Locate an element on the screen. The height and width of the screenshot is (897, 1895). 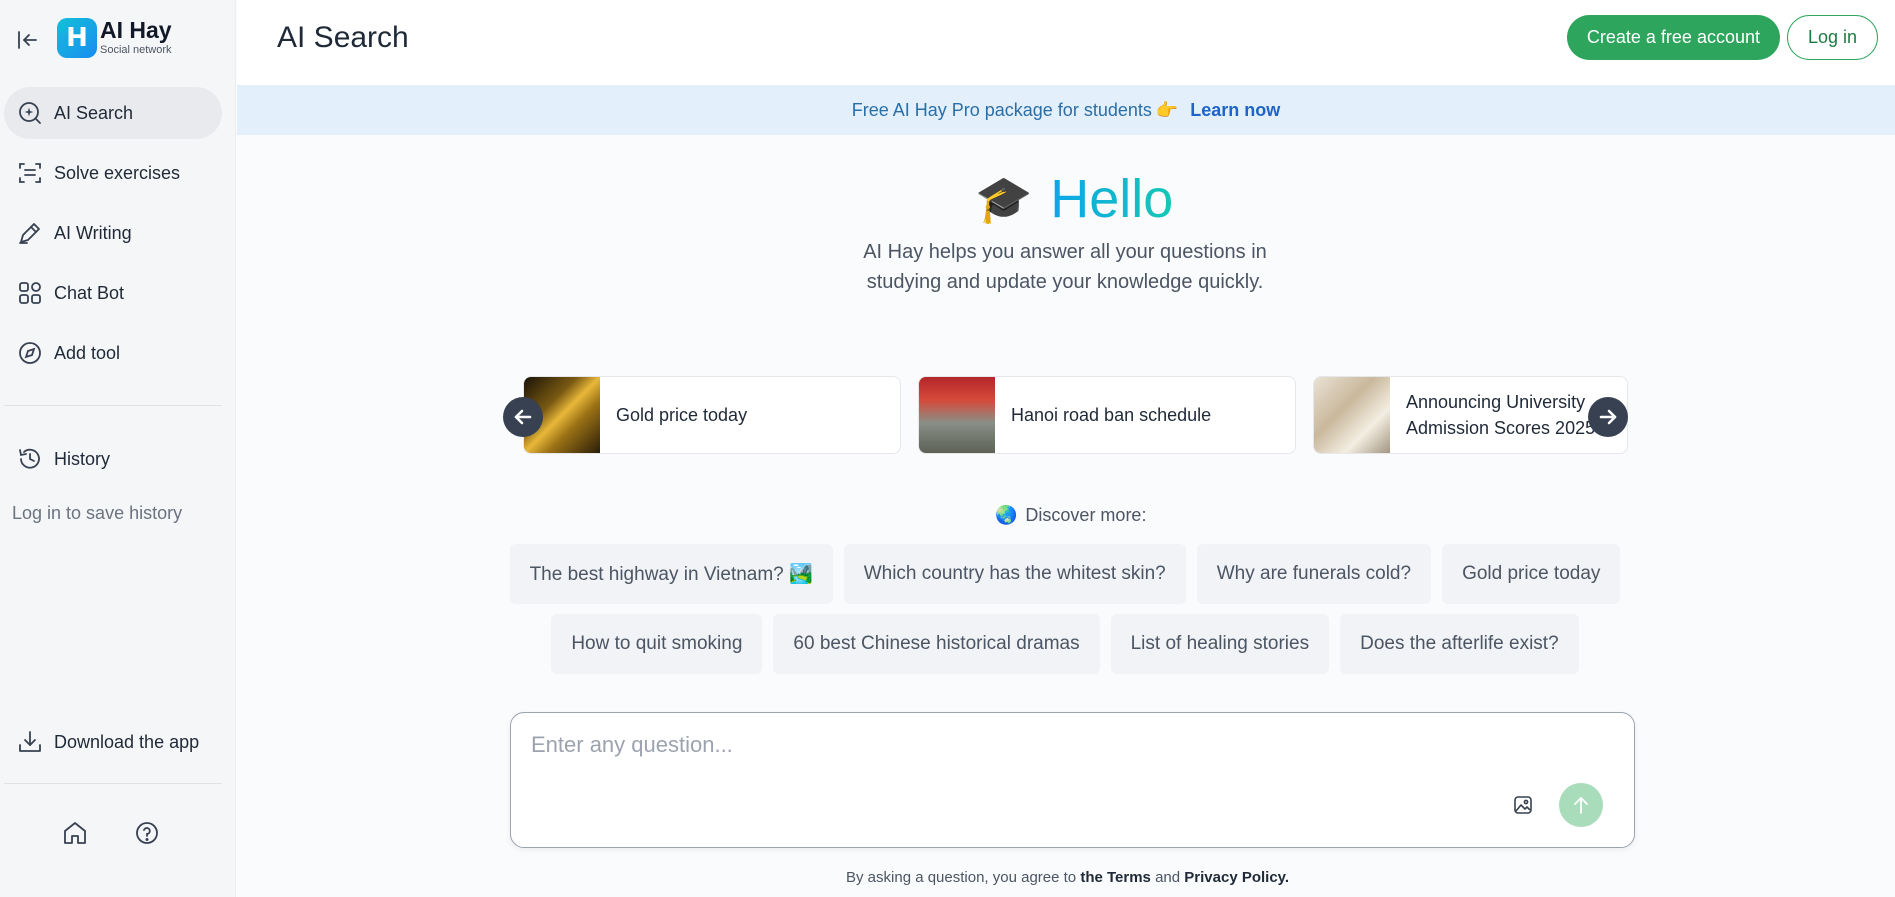
sidebar-item-ai-search: AI Search is located at coordinates (113, 113).